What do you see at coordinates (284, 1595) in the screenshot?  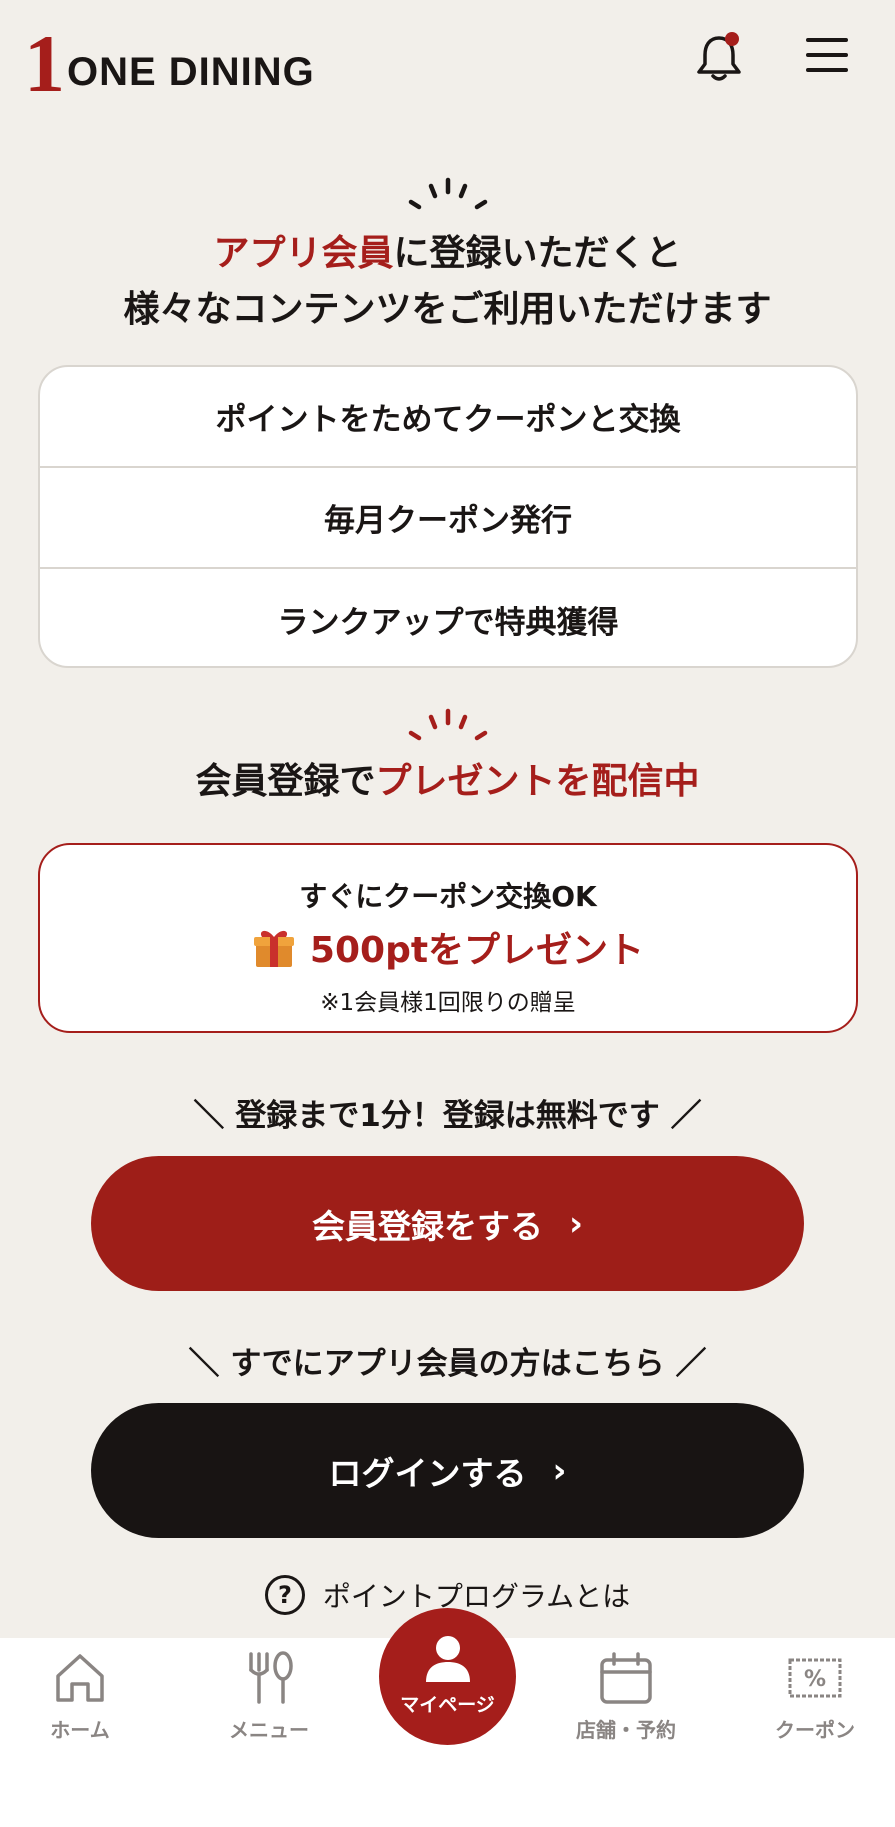 I see `question-icon: ?` at bounding box center [284, 1595].